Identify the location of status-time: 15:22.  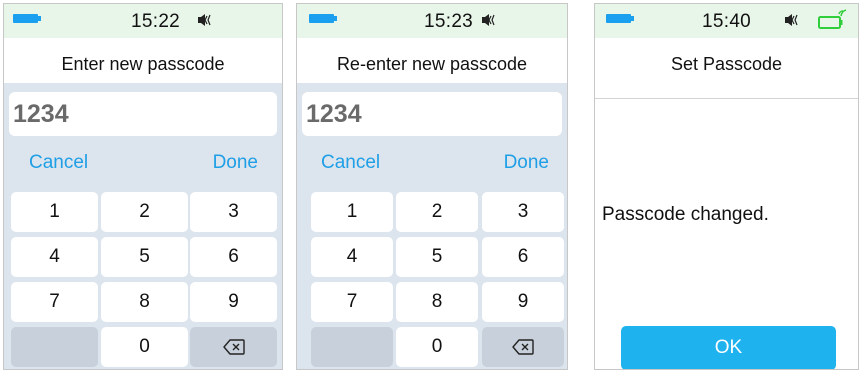
(156, 21).